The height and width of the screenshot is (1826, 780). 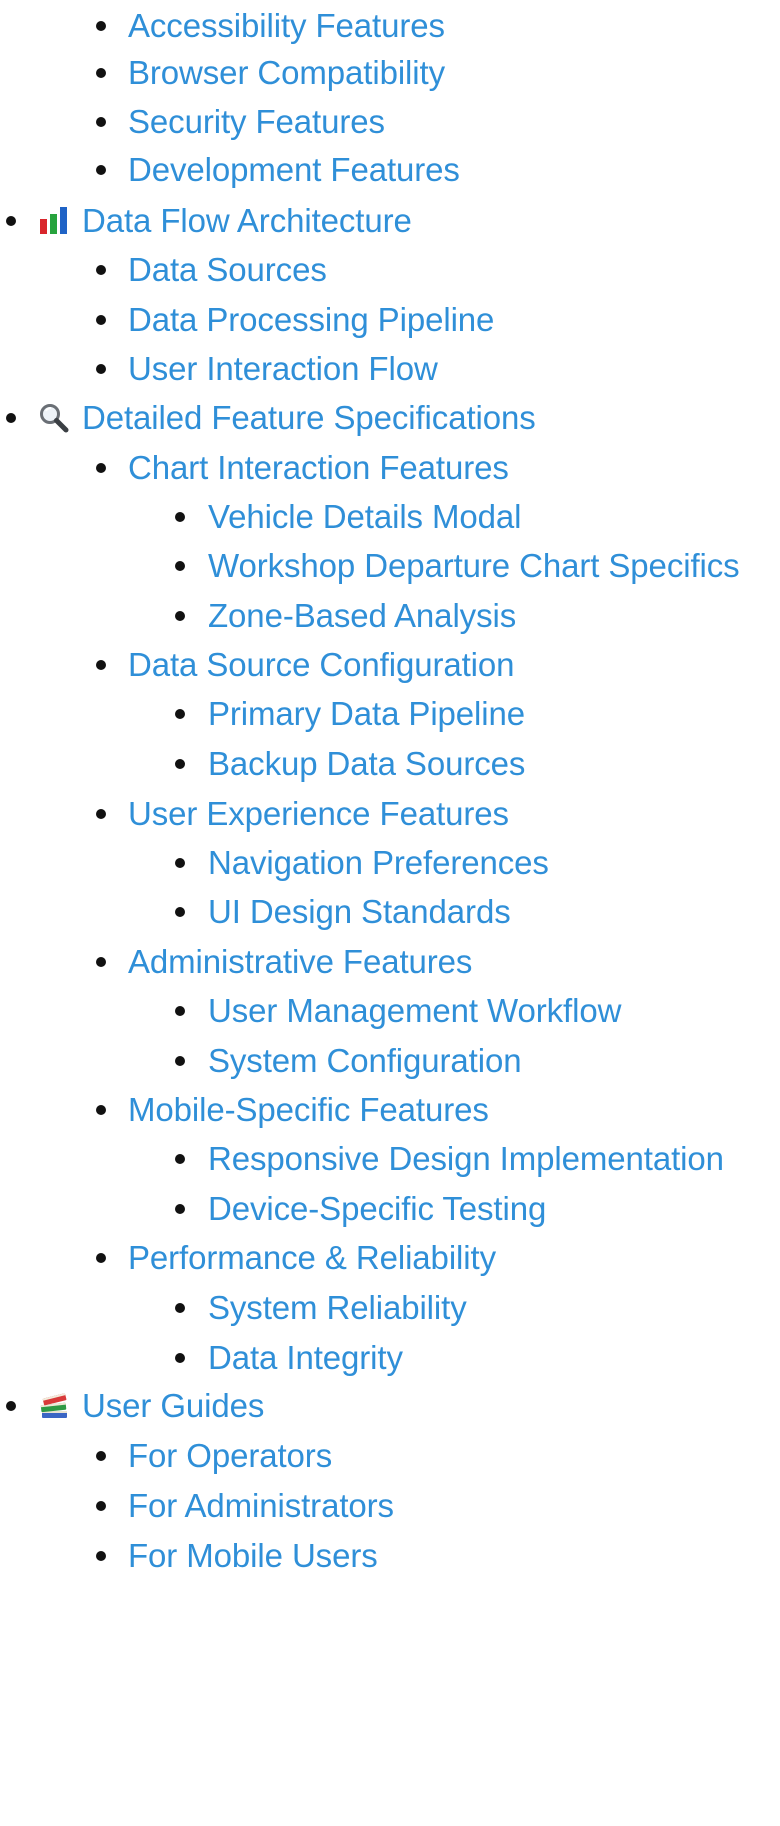 I want to click on toc-item-data-source-configuration: Data Source Configuration, so click(x=305, y=665).